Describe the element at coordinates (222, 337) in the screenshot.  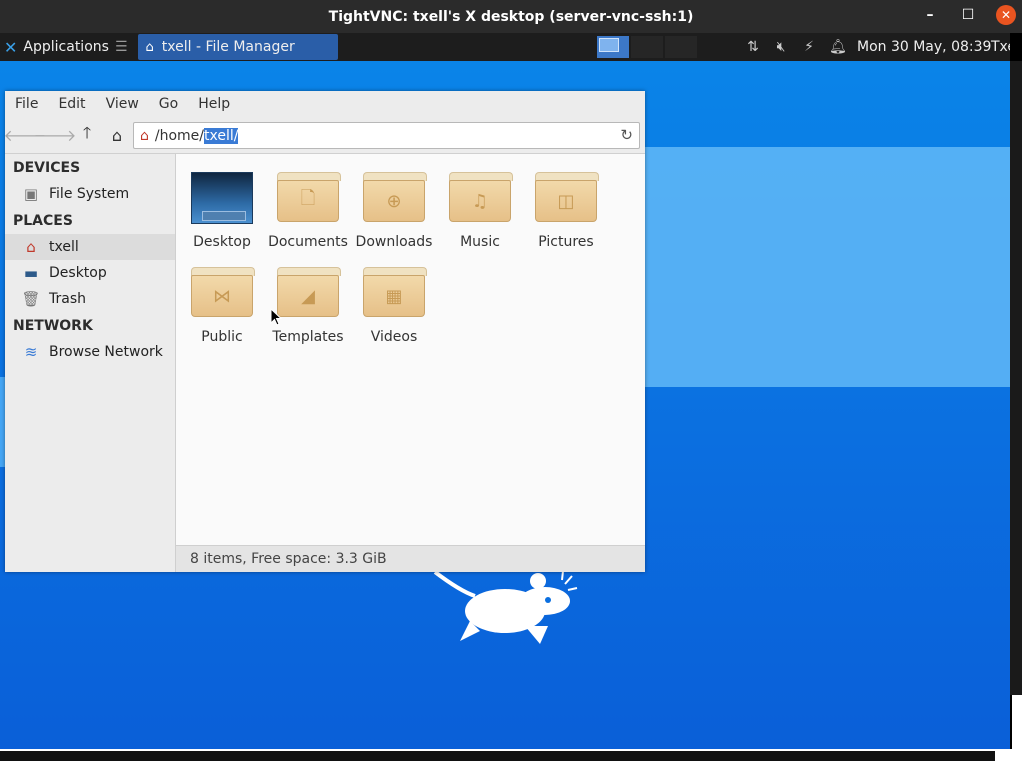
I see `item-label: Public` at that location.